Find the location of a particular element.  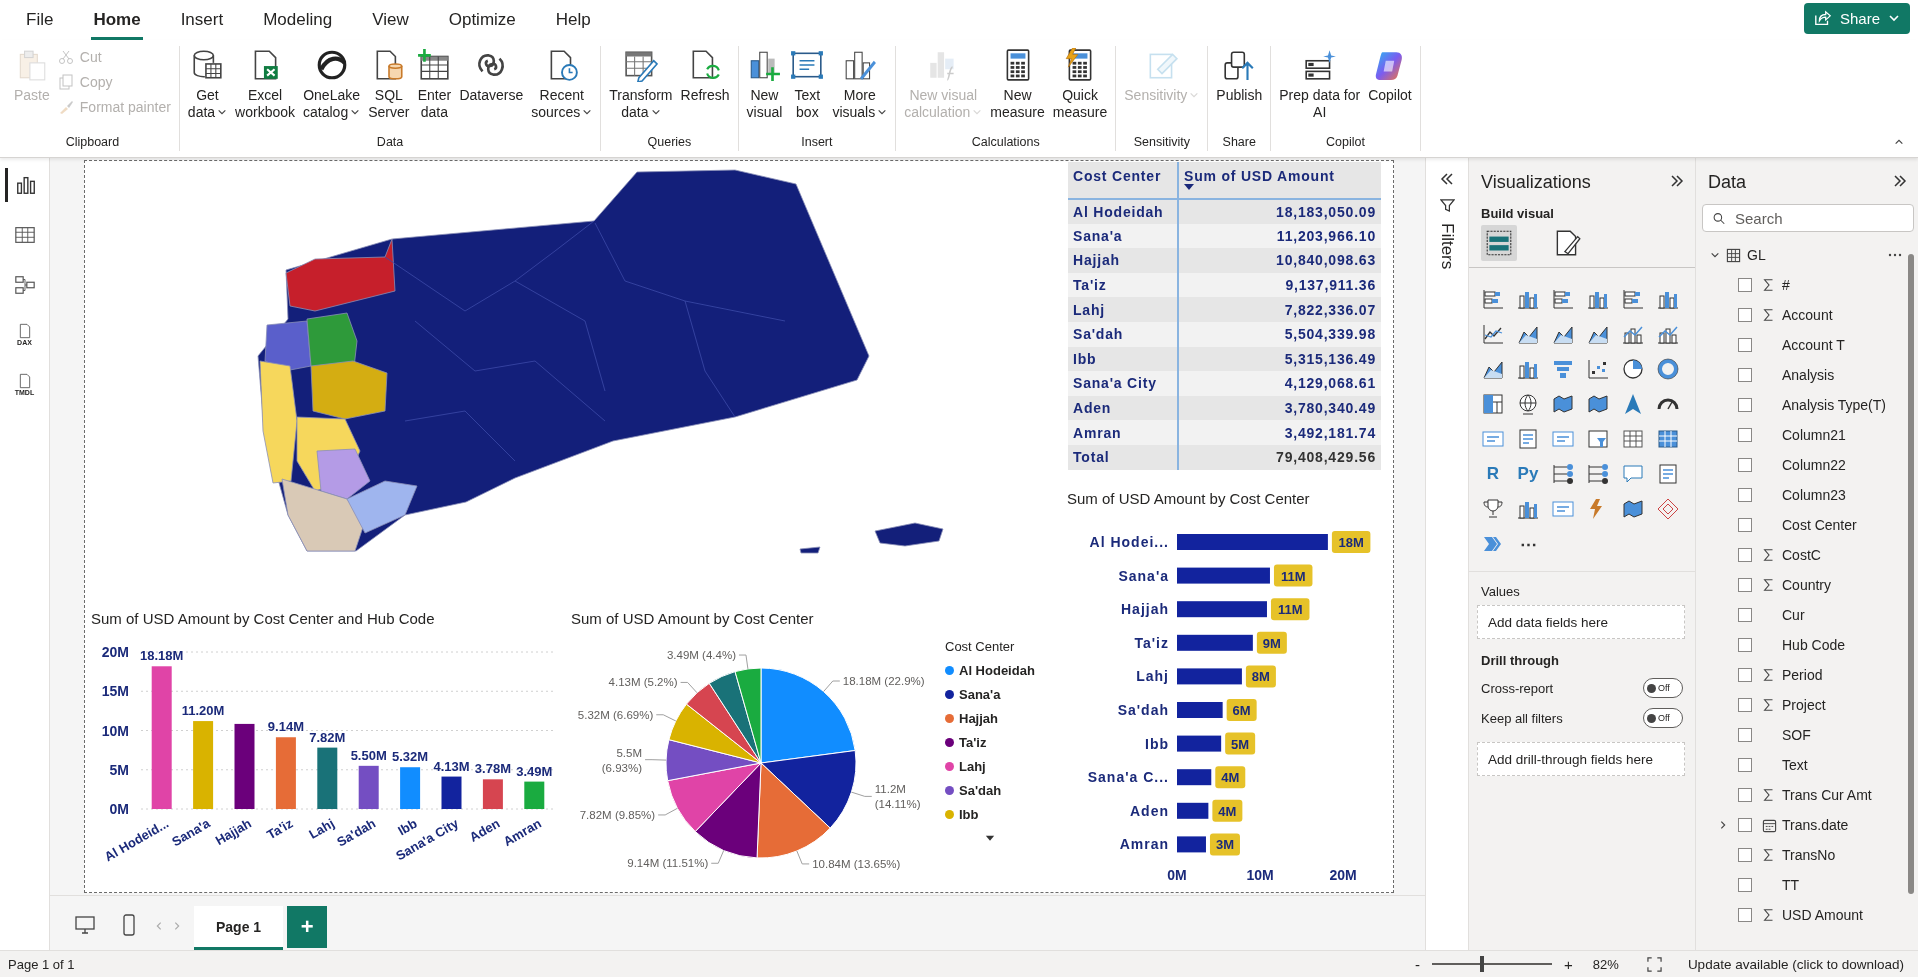

field-item: CostC is located at coordinates (1807, 555).